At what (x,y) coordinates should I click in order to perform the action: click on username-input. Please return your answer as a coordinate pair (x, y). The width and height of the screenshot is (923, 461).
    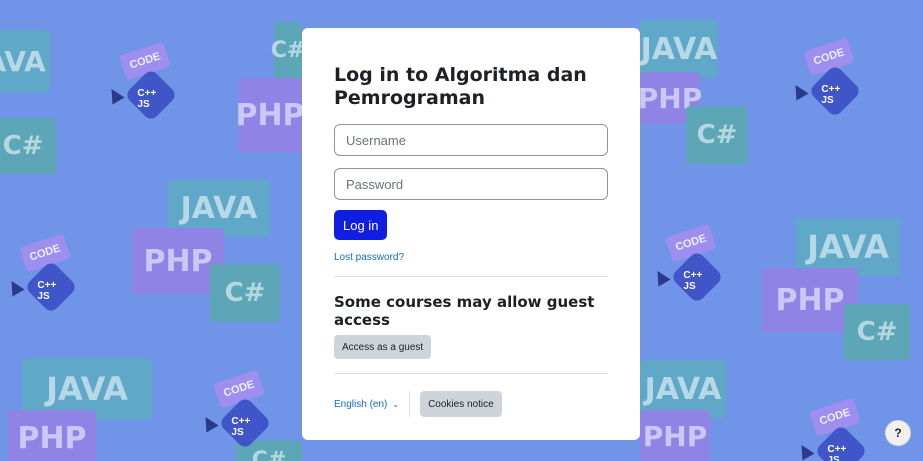
    Looking at the image, I should click on (471, 140).